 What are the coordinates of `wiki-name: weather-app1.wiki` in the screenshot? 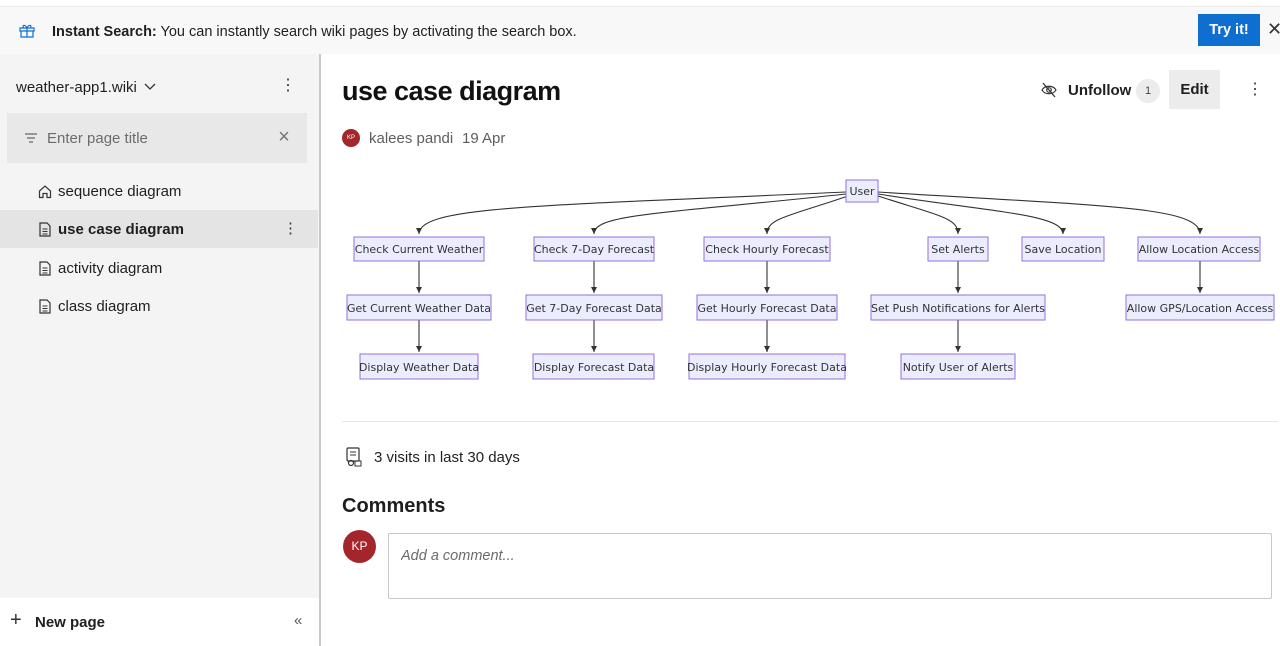 It's located at (76, 87).